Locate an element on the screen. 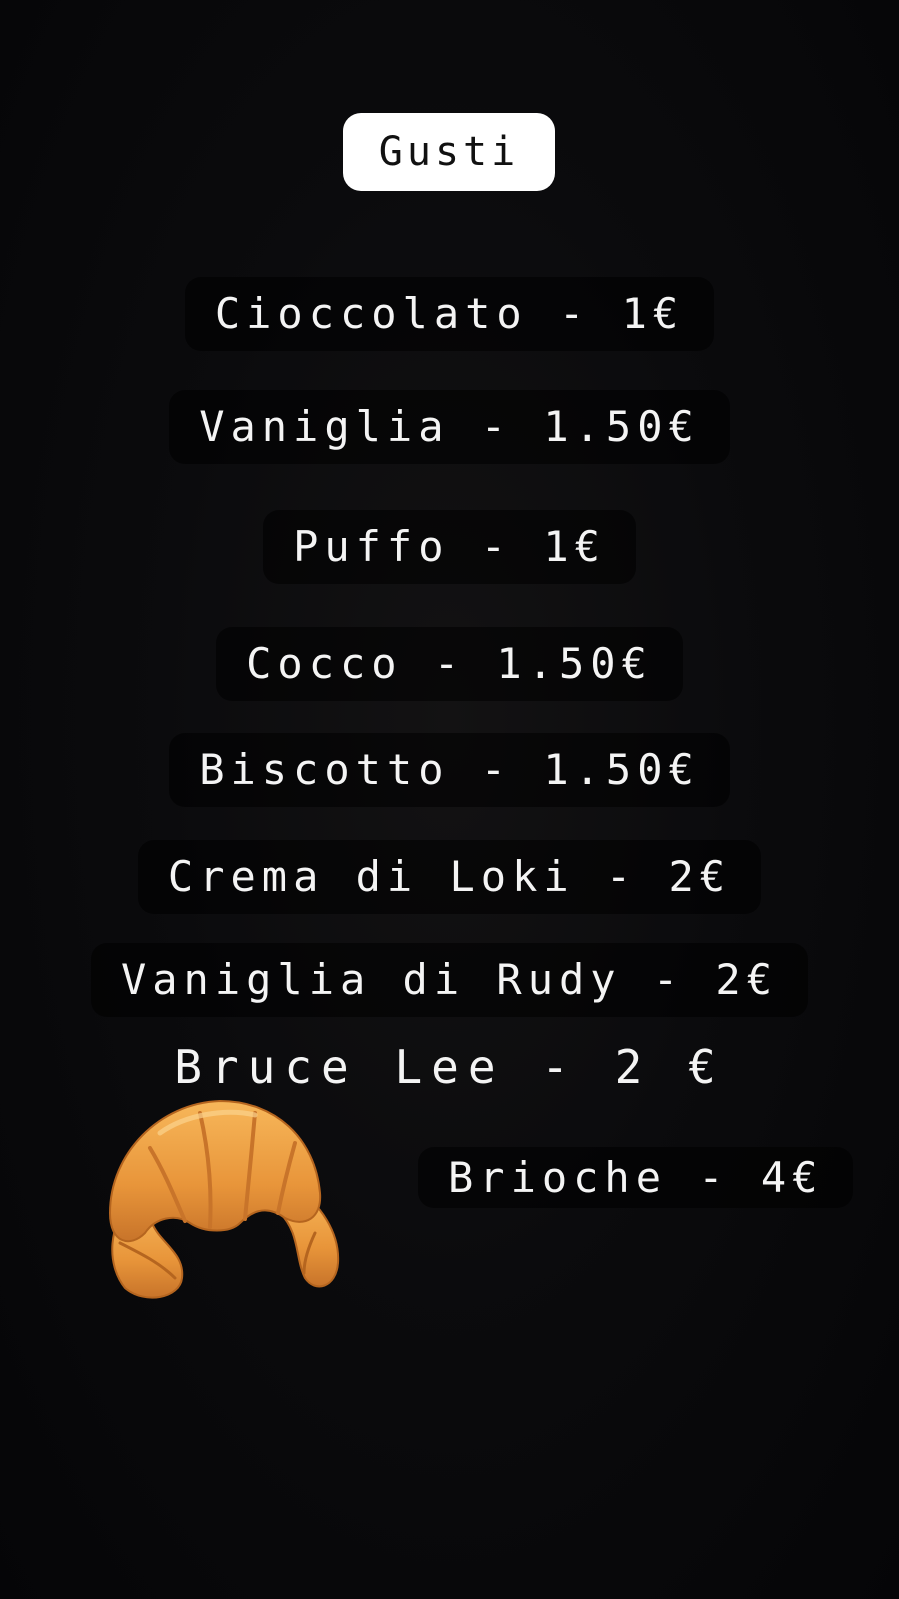 This screenshot has height=1599, width=899. menu-item: Cocco - 1.50€ is located at coordinates (449, 664).